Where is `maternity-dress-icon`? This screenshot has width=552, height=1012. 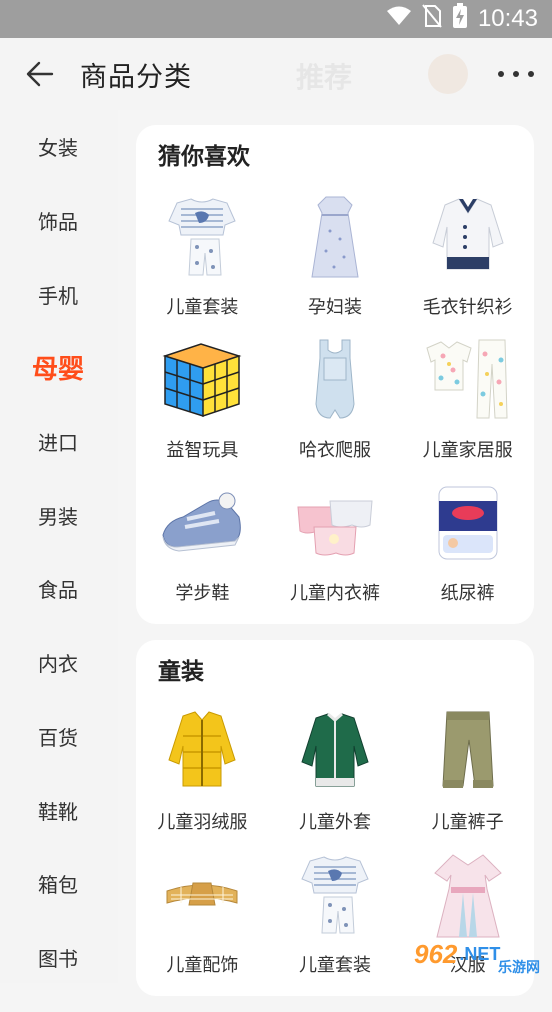 maternity-dress-icon is located at coordinates (335, 236).